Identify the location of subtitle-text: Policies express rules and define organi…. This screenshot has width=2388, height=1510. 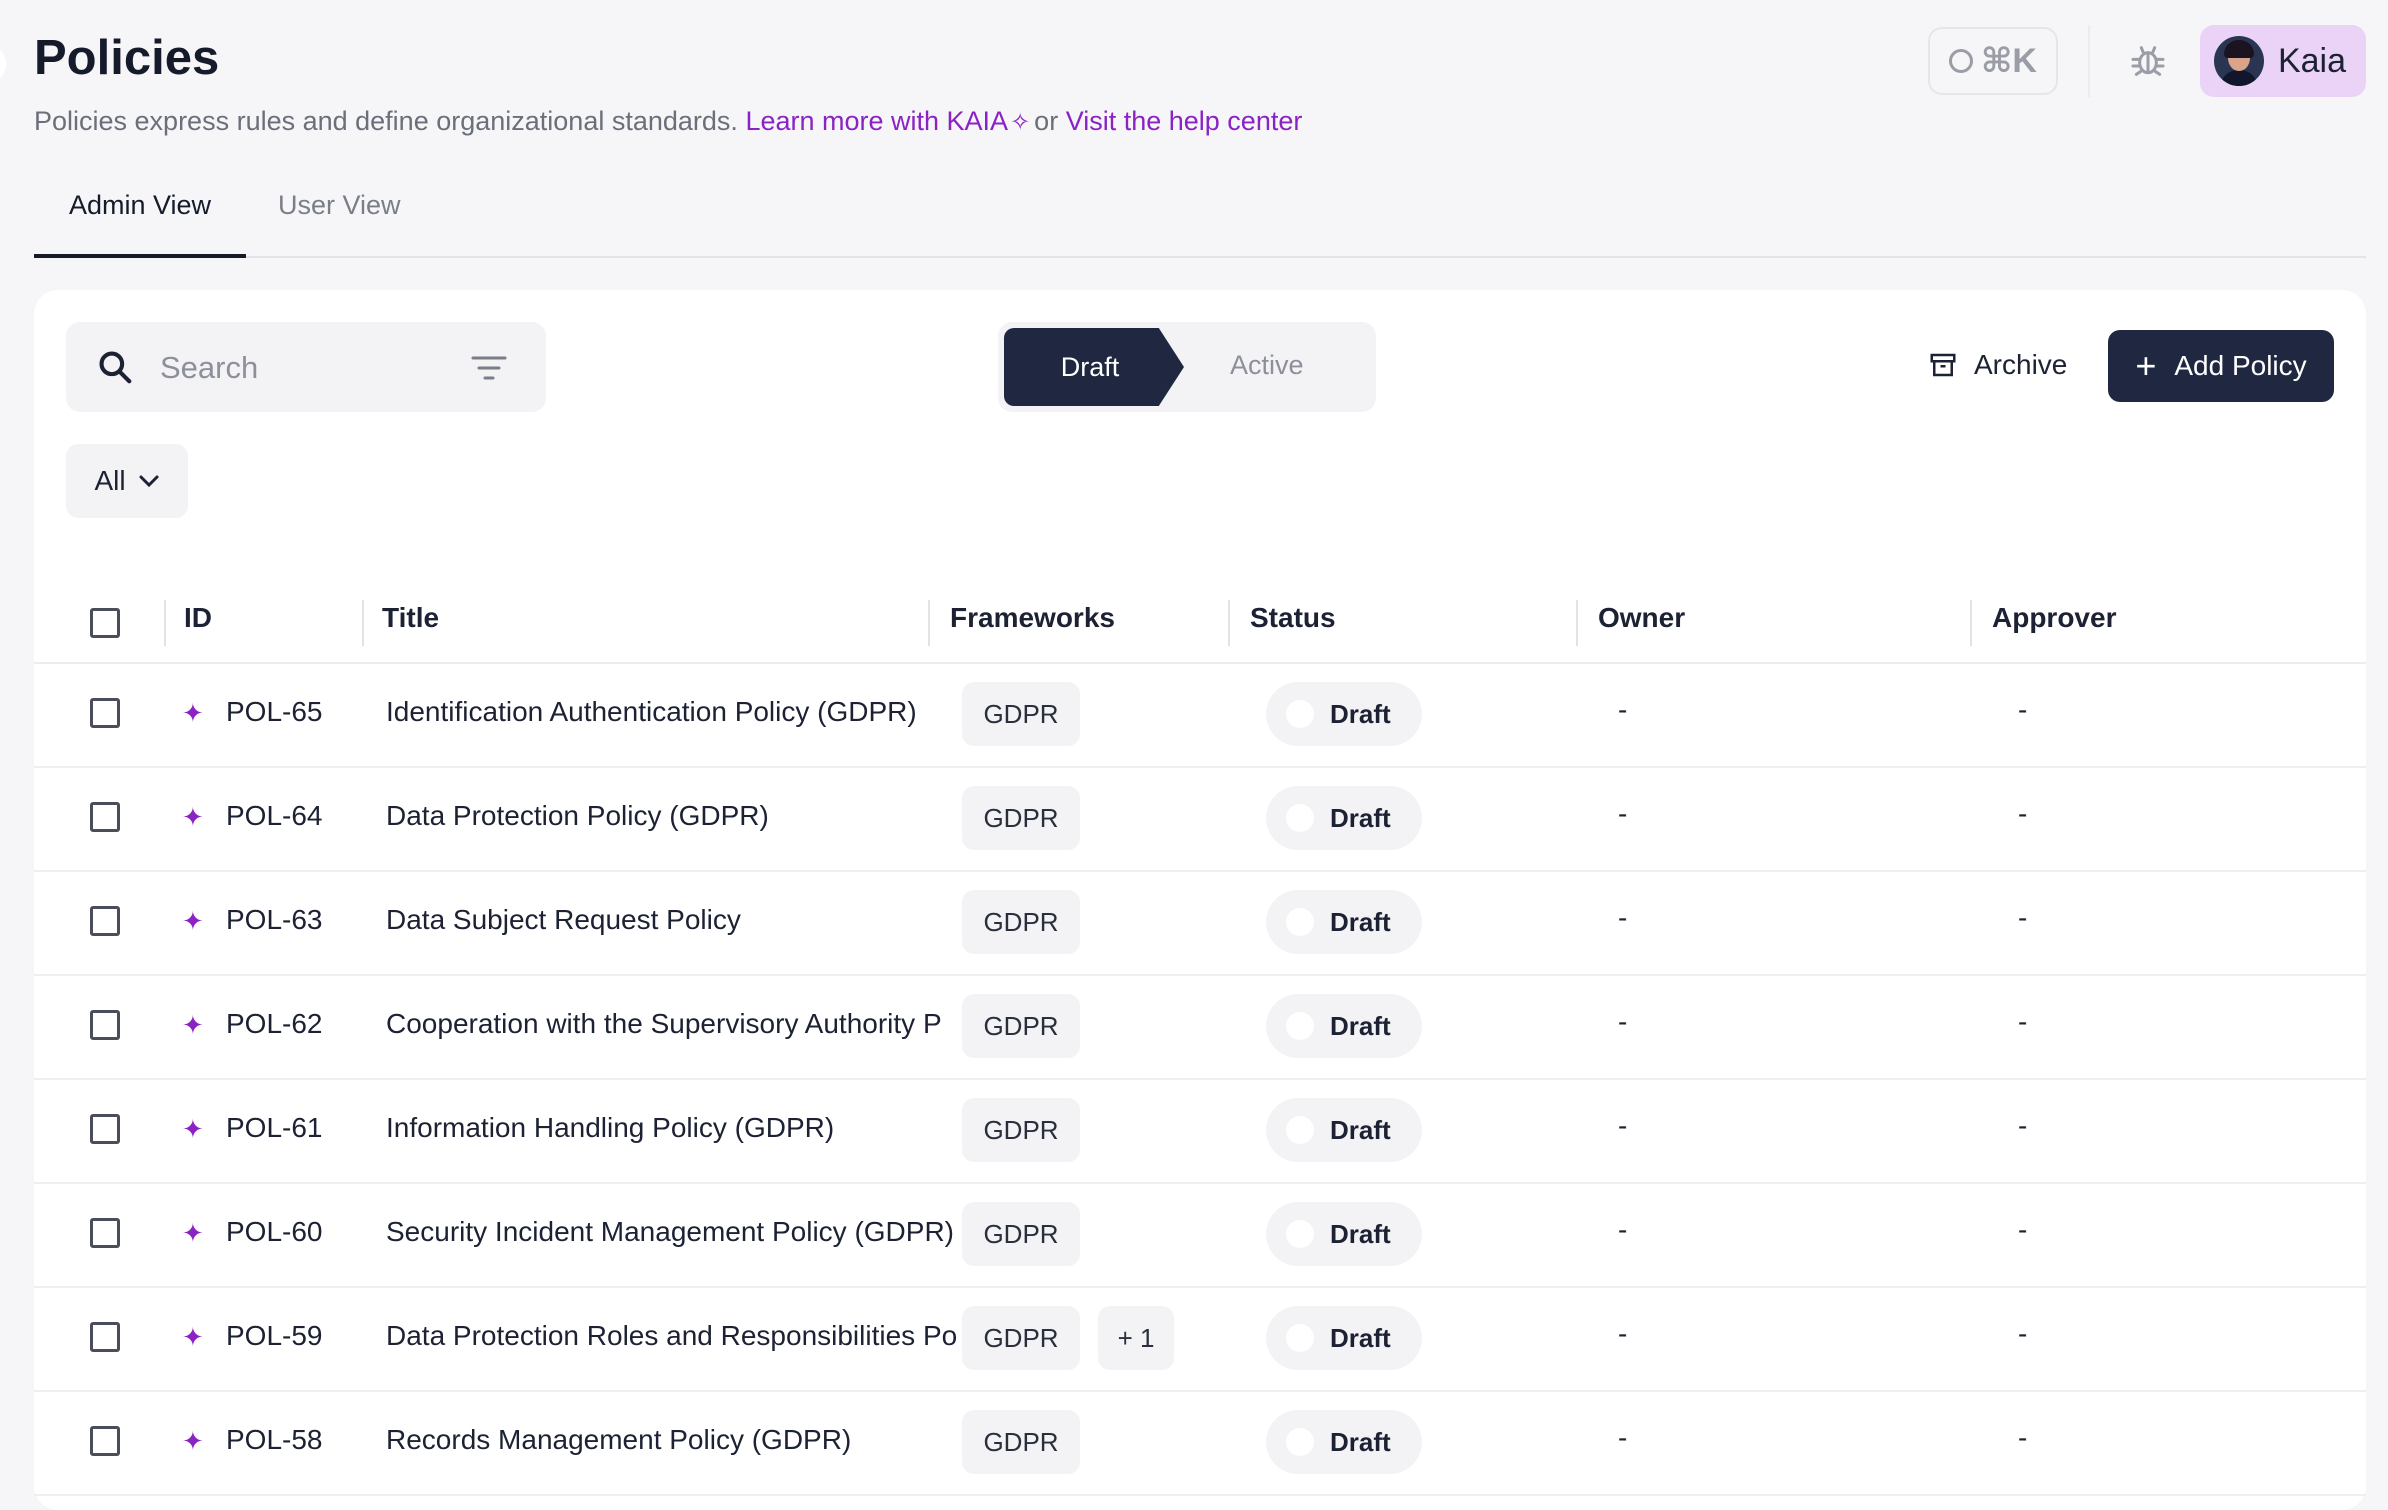
(386, 121).